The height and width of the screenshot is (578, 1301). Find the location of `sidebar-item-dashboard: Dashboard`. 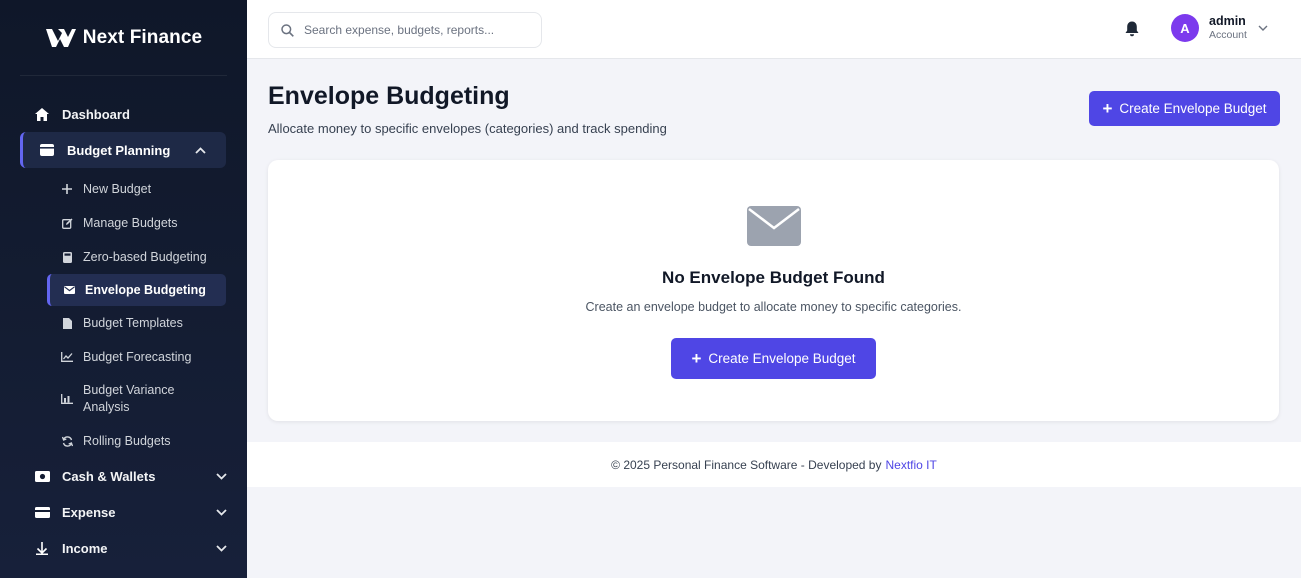

sidebar-item-dashboard: Dashboard is located at coordinates (123, 114).